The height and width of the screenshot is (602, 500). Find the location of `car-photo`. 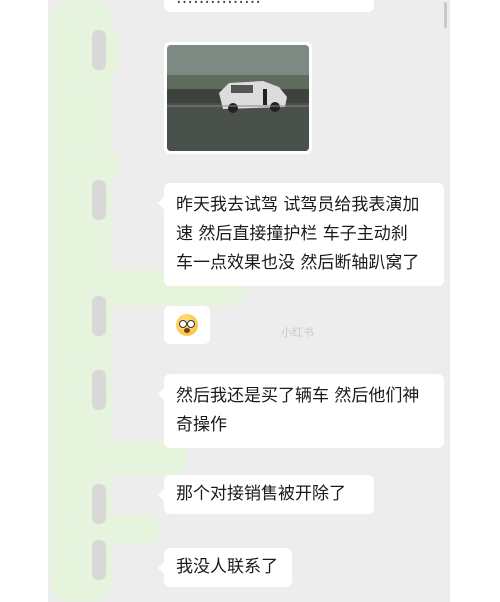

car-photo is located at coordinates (238, 98).